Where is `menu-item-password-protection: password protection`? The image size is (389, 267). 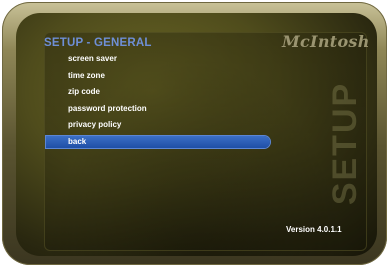 menu-item-password-protection: password protection is located at coordinates (158, 109).